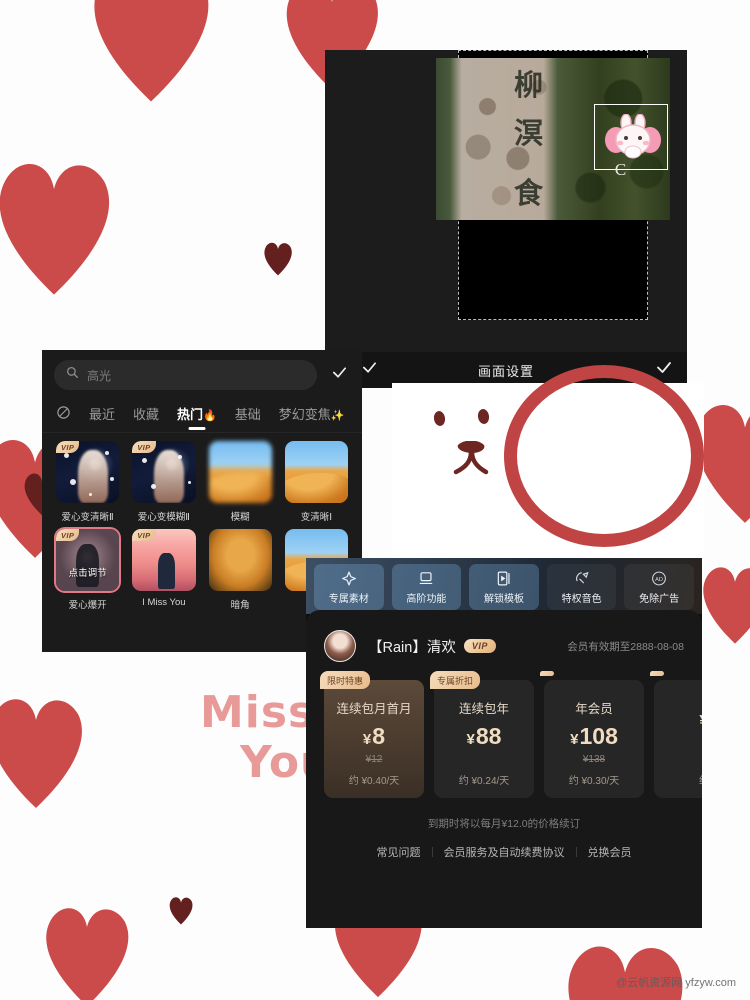  Describe the element at coordinates (88, 560) in the screenshot. I see `effect-thumbnail: VIP 点击调节` at that location.